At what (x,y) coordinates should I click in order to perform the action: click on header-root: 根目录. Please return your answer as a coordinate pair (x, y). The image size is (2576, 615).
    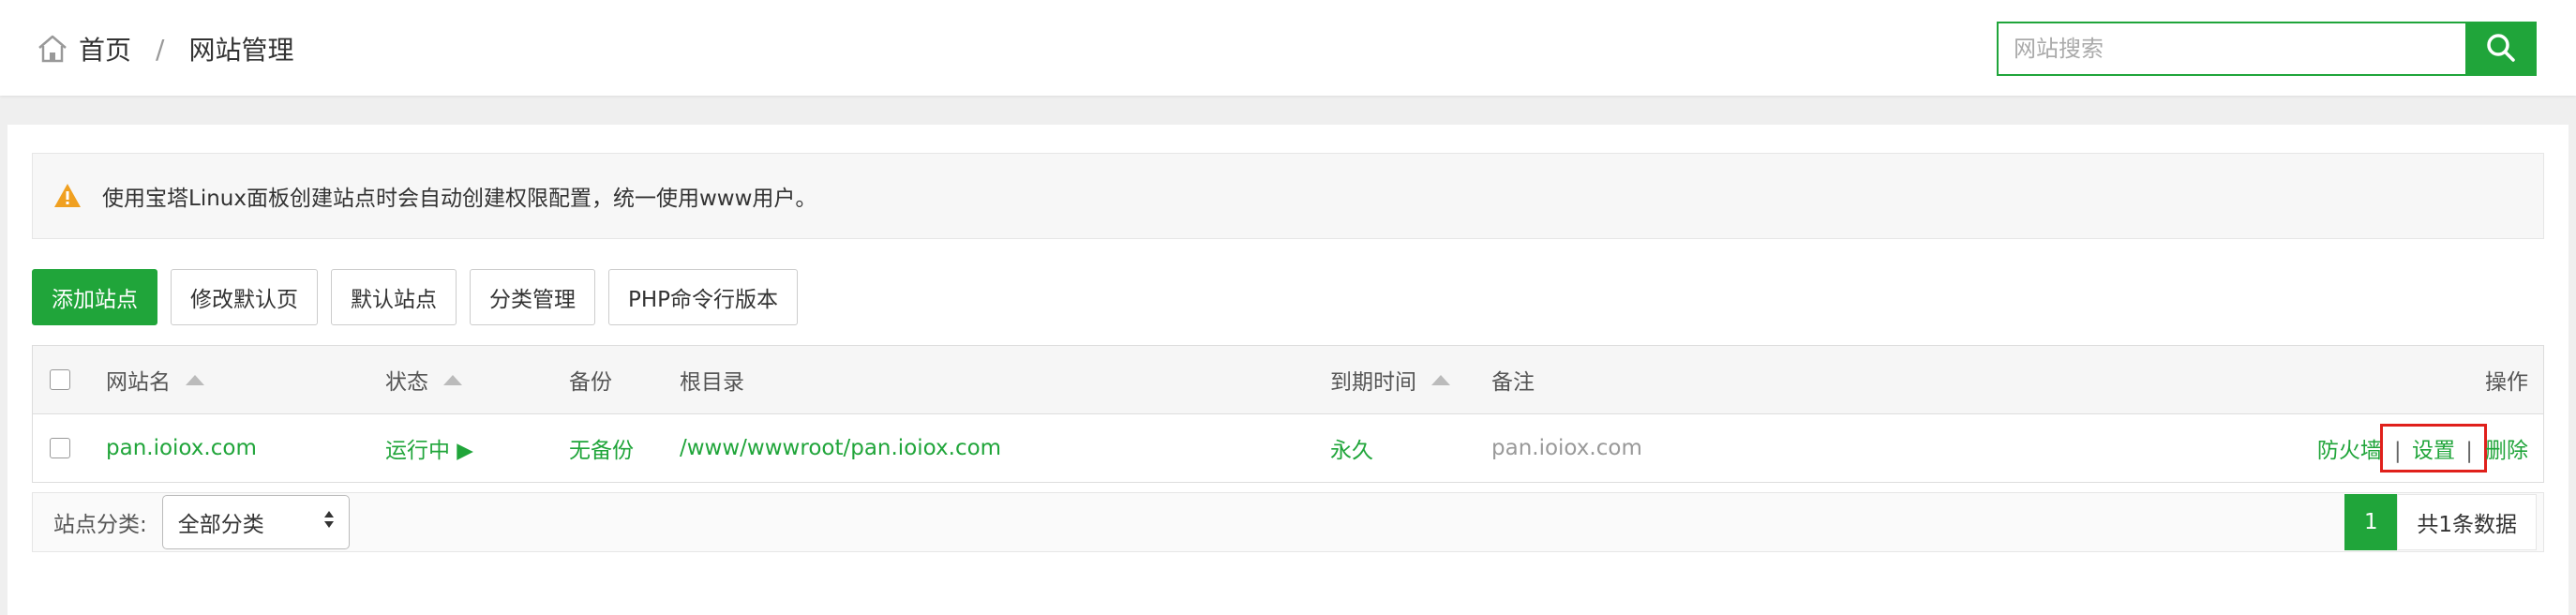
    Looking at the image, I should click on (712, 379).